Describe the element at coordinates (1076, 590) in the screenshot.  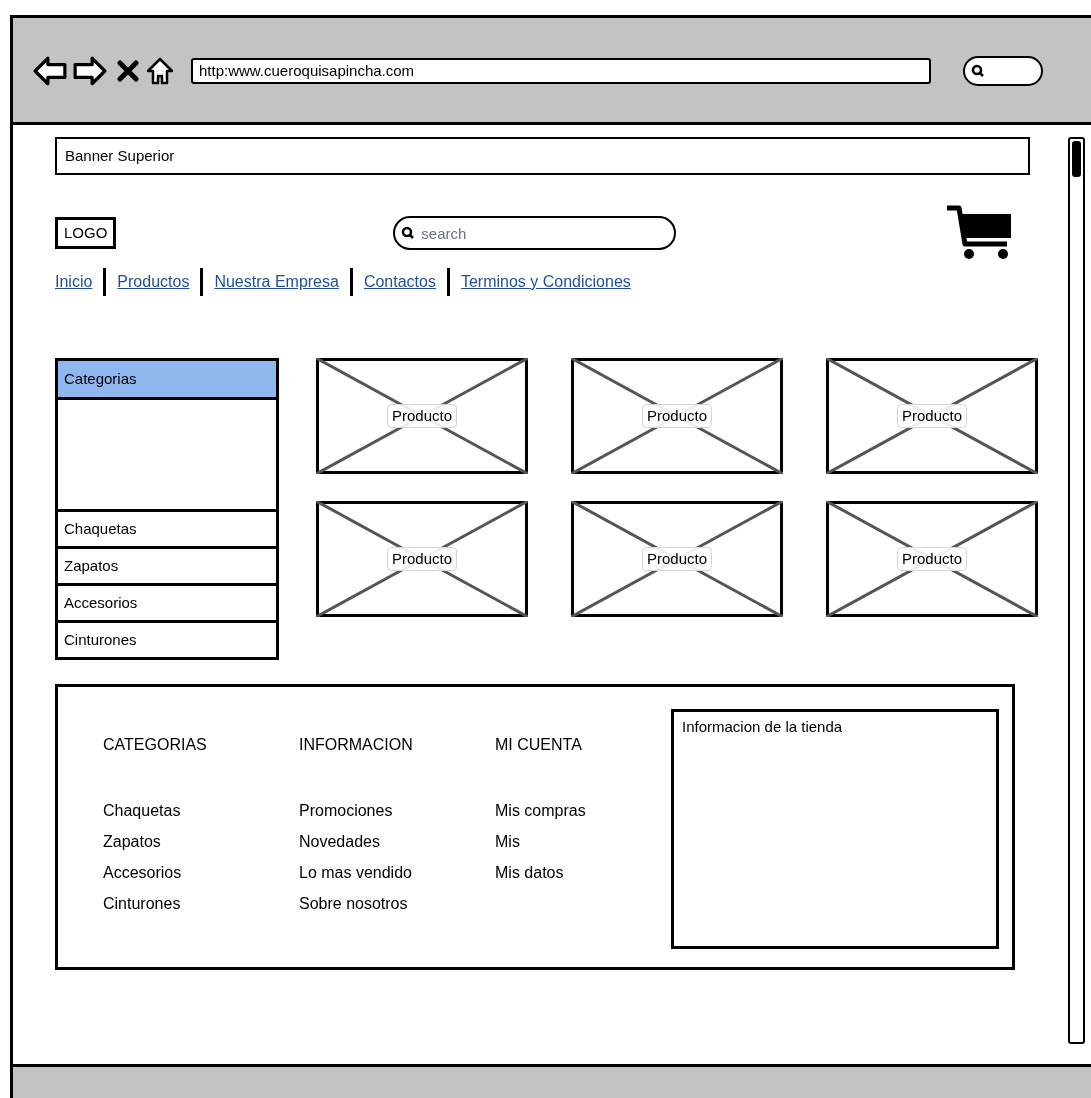
I see `scrollbar` at that location.